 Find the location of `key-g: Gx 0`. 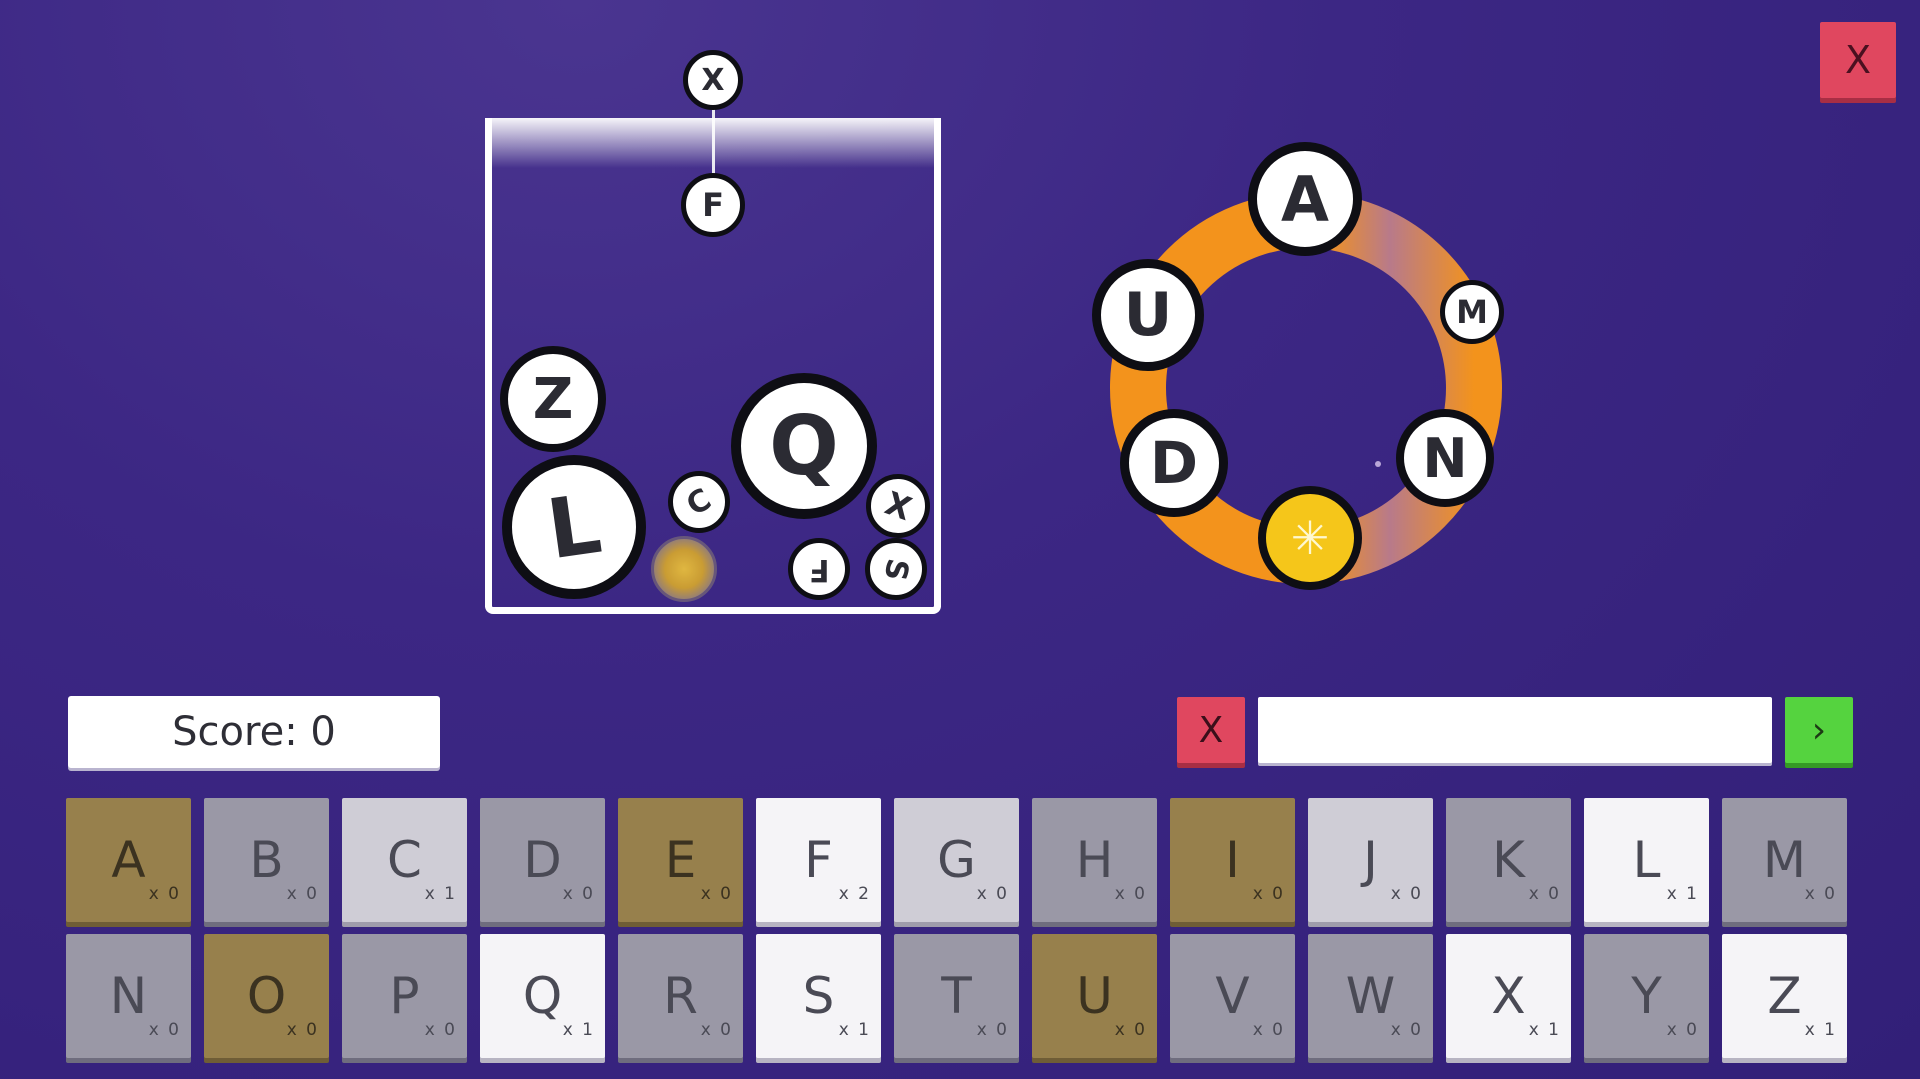

key-g: Gx 0 is located at coordinates (956, 860).